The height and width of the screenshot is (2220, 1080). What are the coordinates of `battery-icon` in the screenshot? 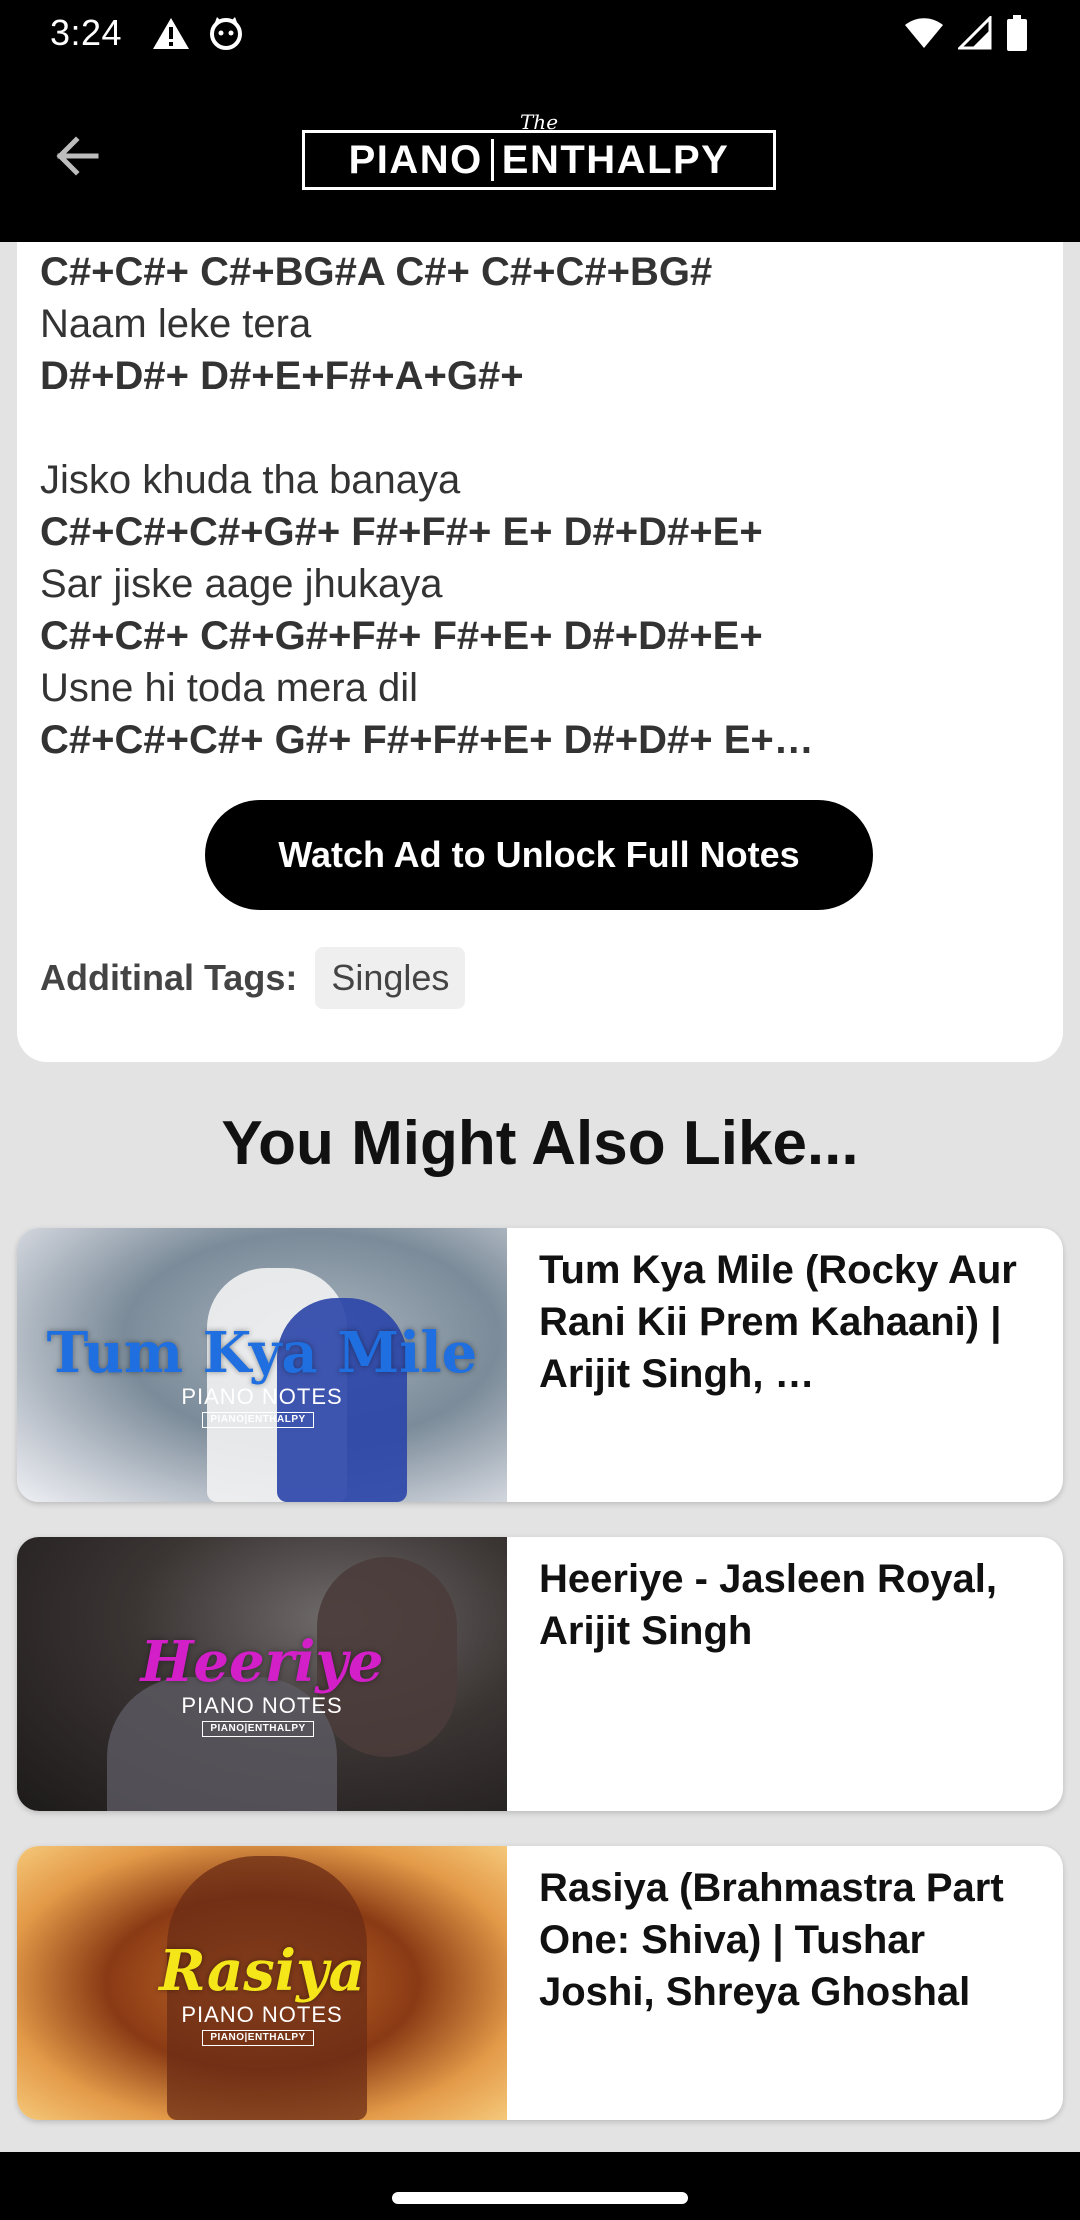 It's located at (1017, 33).